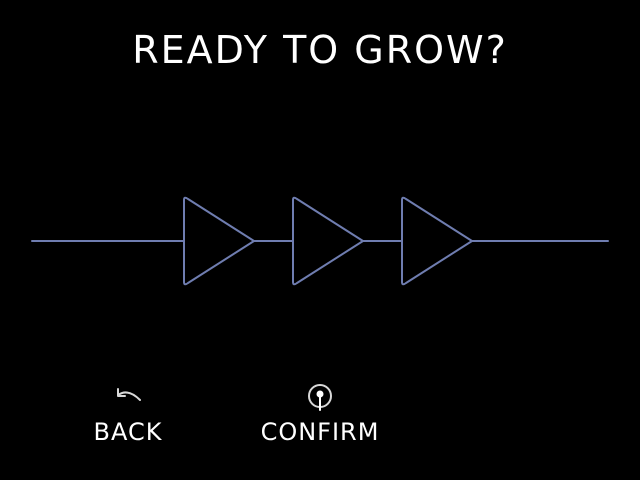 The width and height of the screenshot is (640, 480). What do you see at coordinates (128, 397) in the screenshot?
I see `undo-arrow-icon` at bounding box center [128, 397].